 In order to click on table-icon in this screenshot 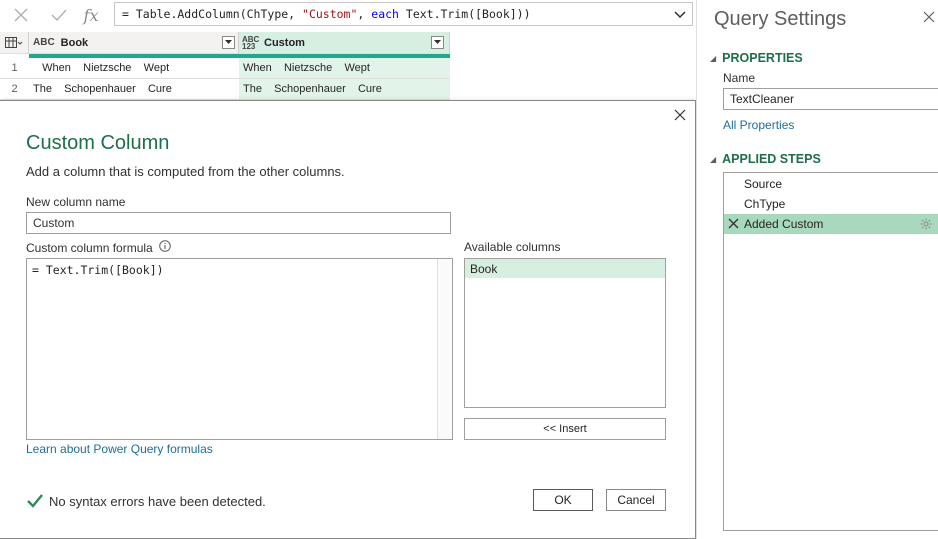, I will do `click(14, 43)`.